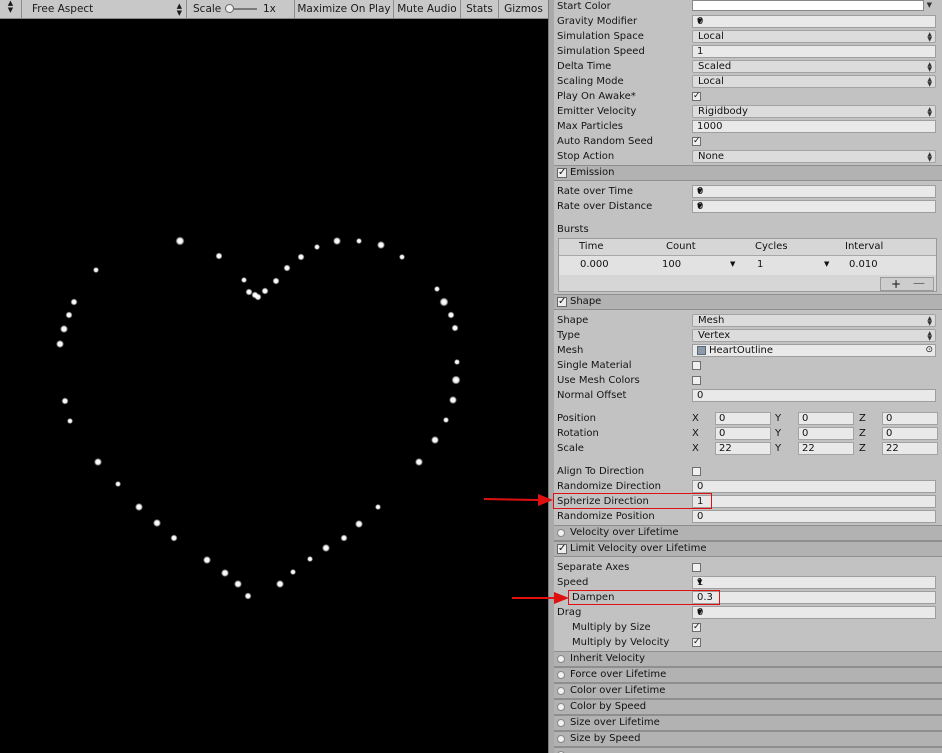 This screenshot has width=942, height=753. What do you see at coordinates (748, 739) in the screenshot?
I see `module-size-by-speed: Size by Speed` at bounding box center [748, 739].